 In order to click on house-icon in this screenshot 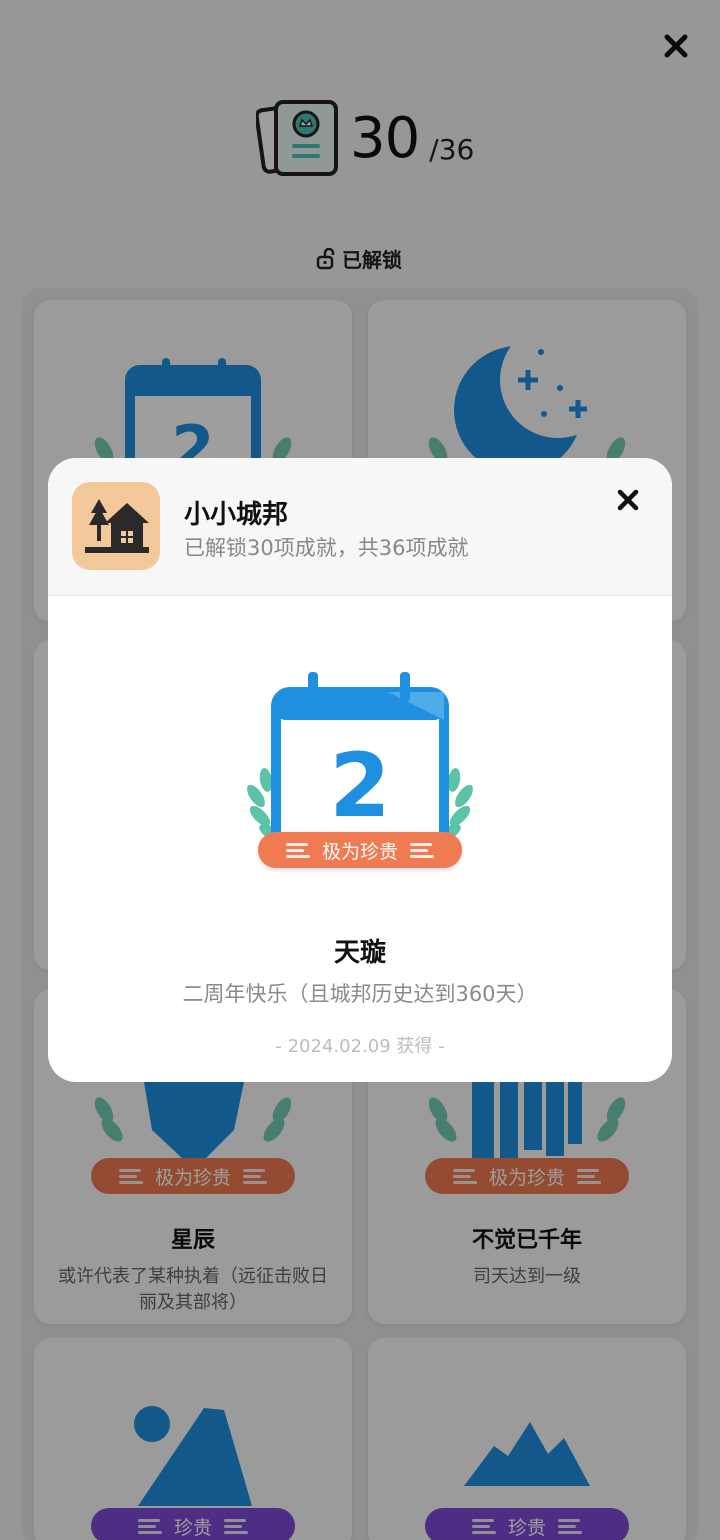, I will do `click(117, 526)`.